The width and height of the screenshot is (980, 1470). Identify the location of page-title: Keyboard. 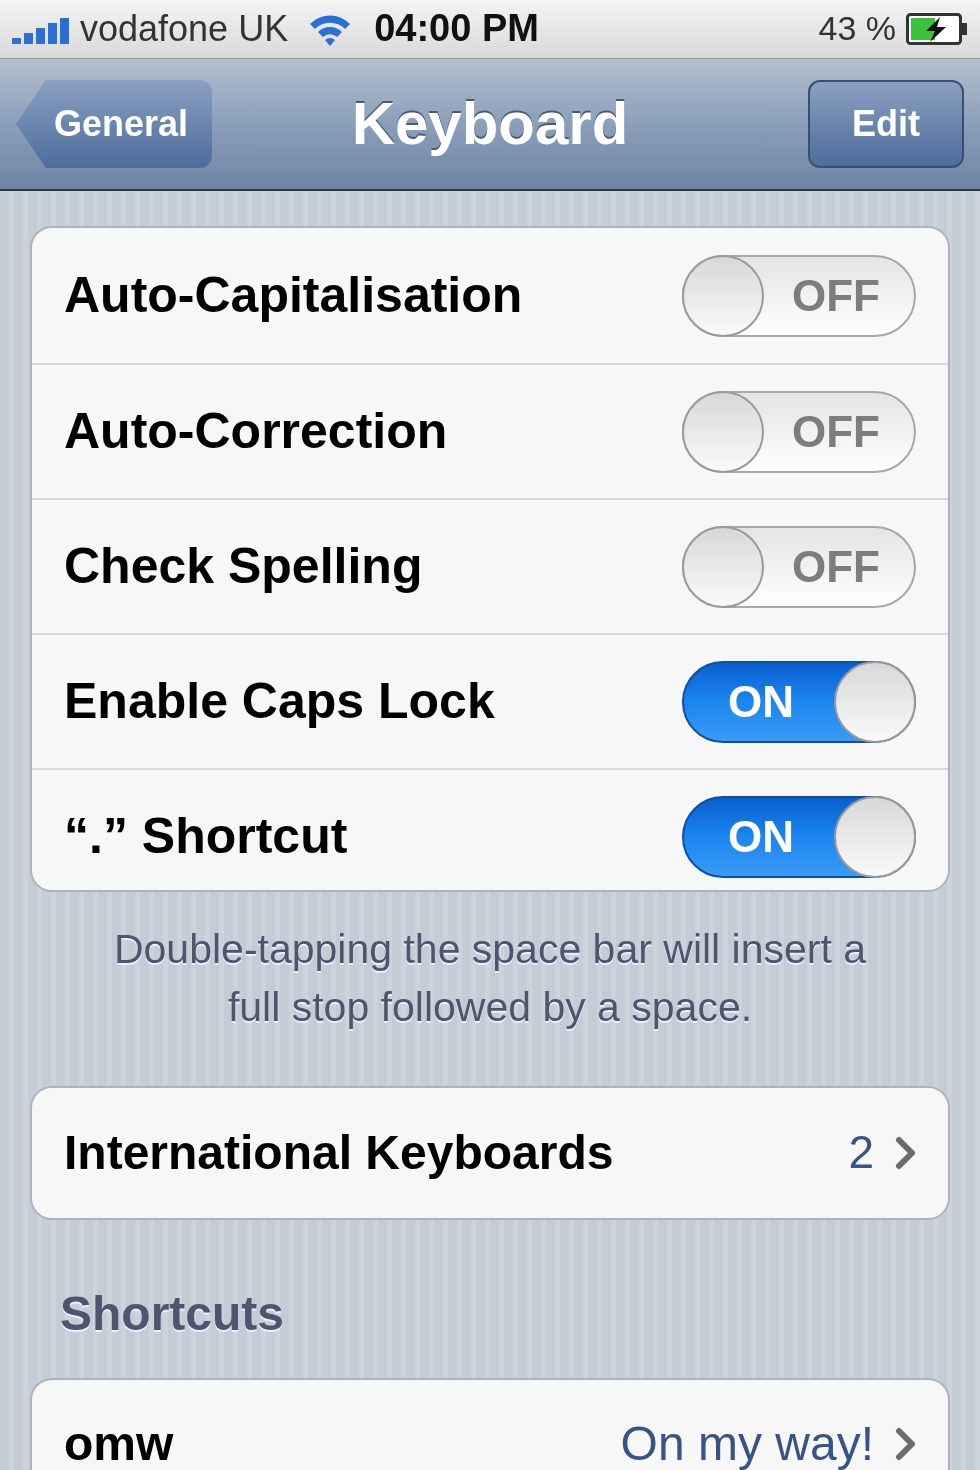
(490, 124).